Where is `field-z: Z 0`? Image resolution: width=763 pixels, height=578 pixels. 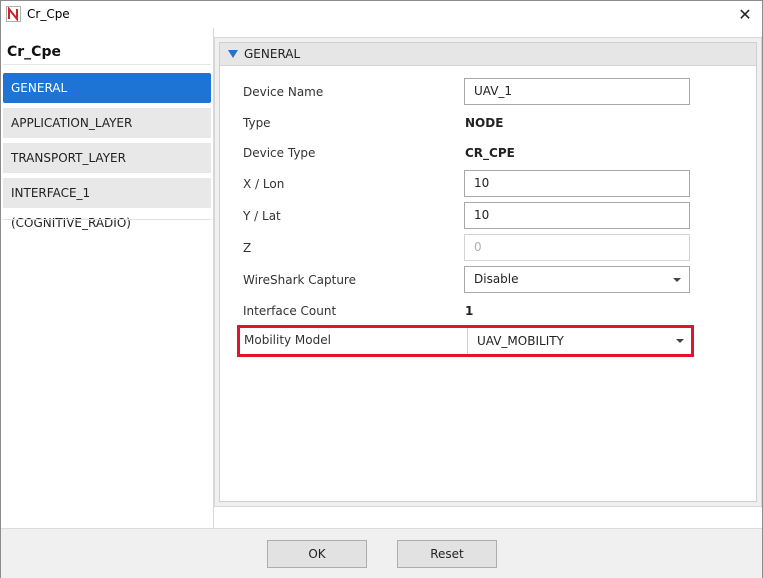
field-z: Z 0 is located at coordinates (488, 248).